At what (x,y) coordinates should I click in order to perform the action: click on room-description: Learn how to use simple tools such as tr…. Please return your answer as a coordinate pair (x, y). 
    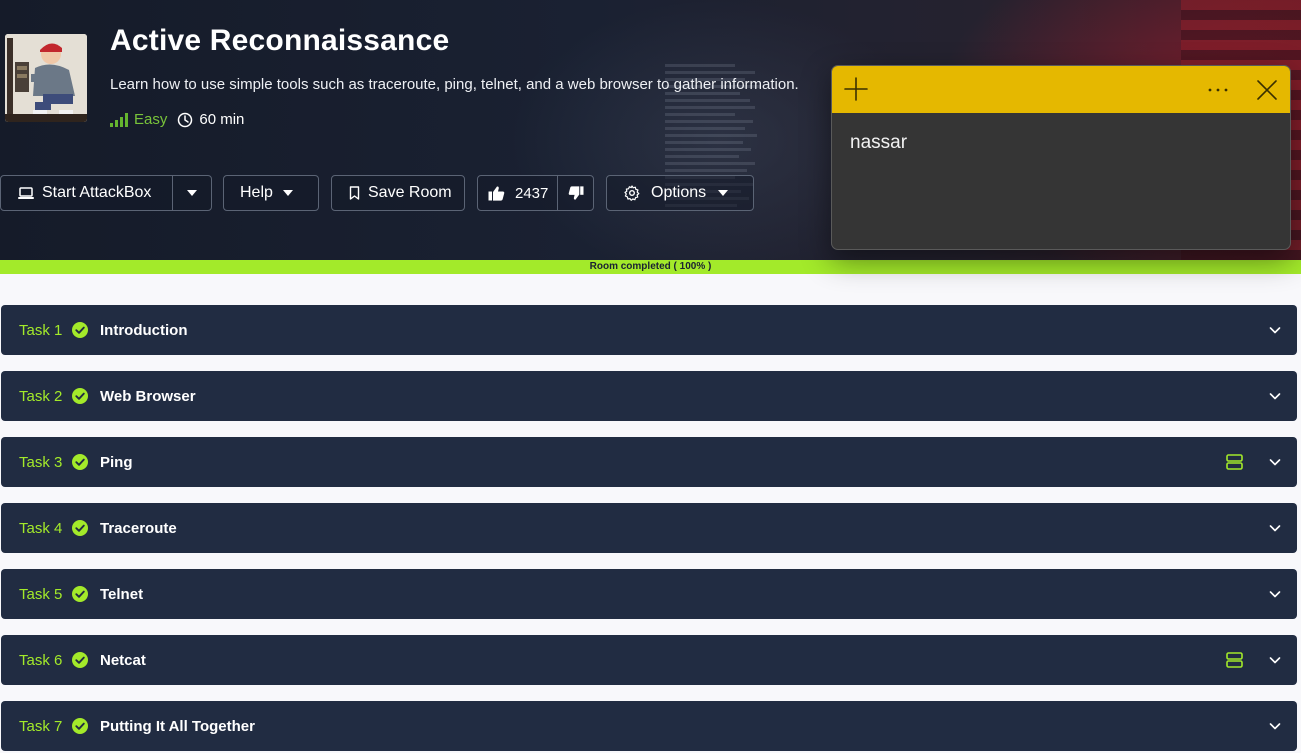
    Looking at the image, I should click on (454, 84).